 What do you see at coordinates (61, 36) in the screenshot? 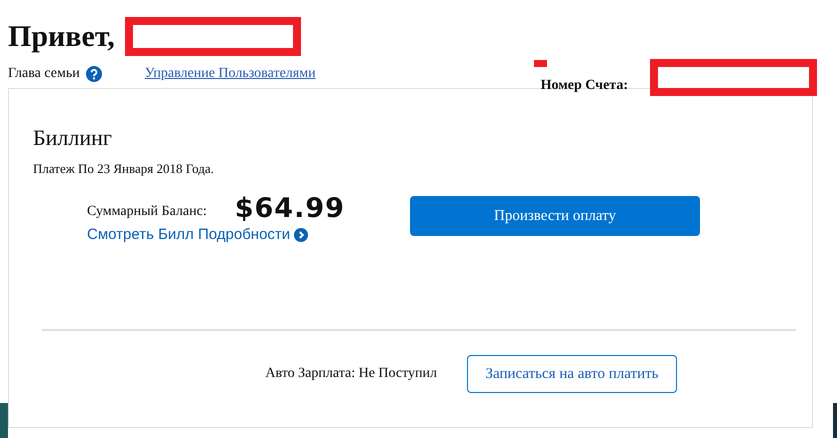
I see `greeting-heading: Привет,` at bounding box center [61, 36].